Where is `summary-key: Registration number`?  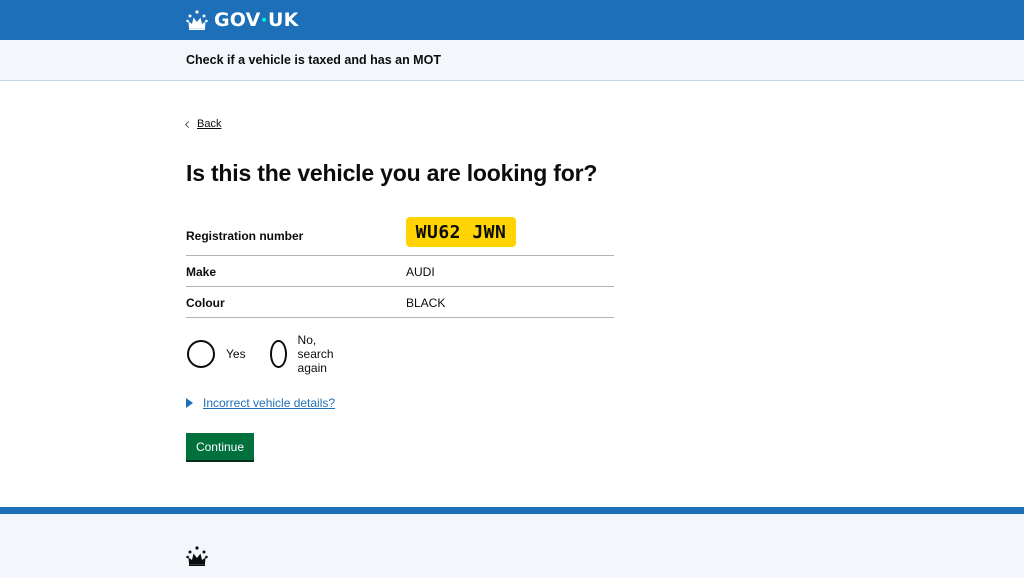 summary-key: Registration number is located at coordinates (245, 236).